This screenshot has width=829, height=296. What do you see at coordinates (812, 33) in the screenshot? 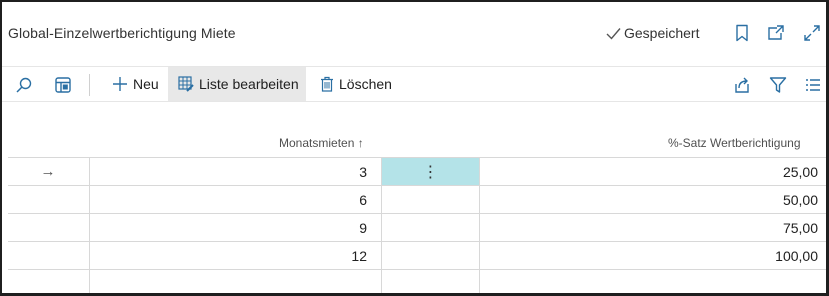
I see `expand-icon` at bounding box center [812, 33].